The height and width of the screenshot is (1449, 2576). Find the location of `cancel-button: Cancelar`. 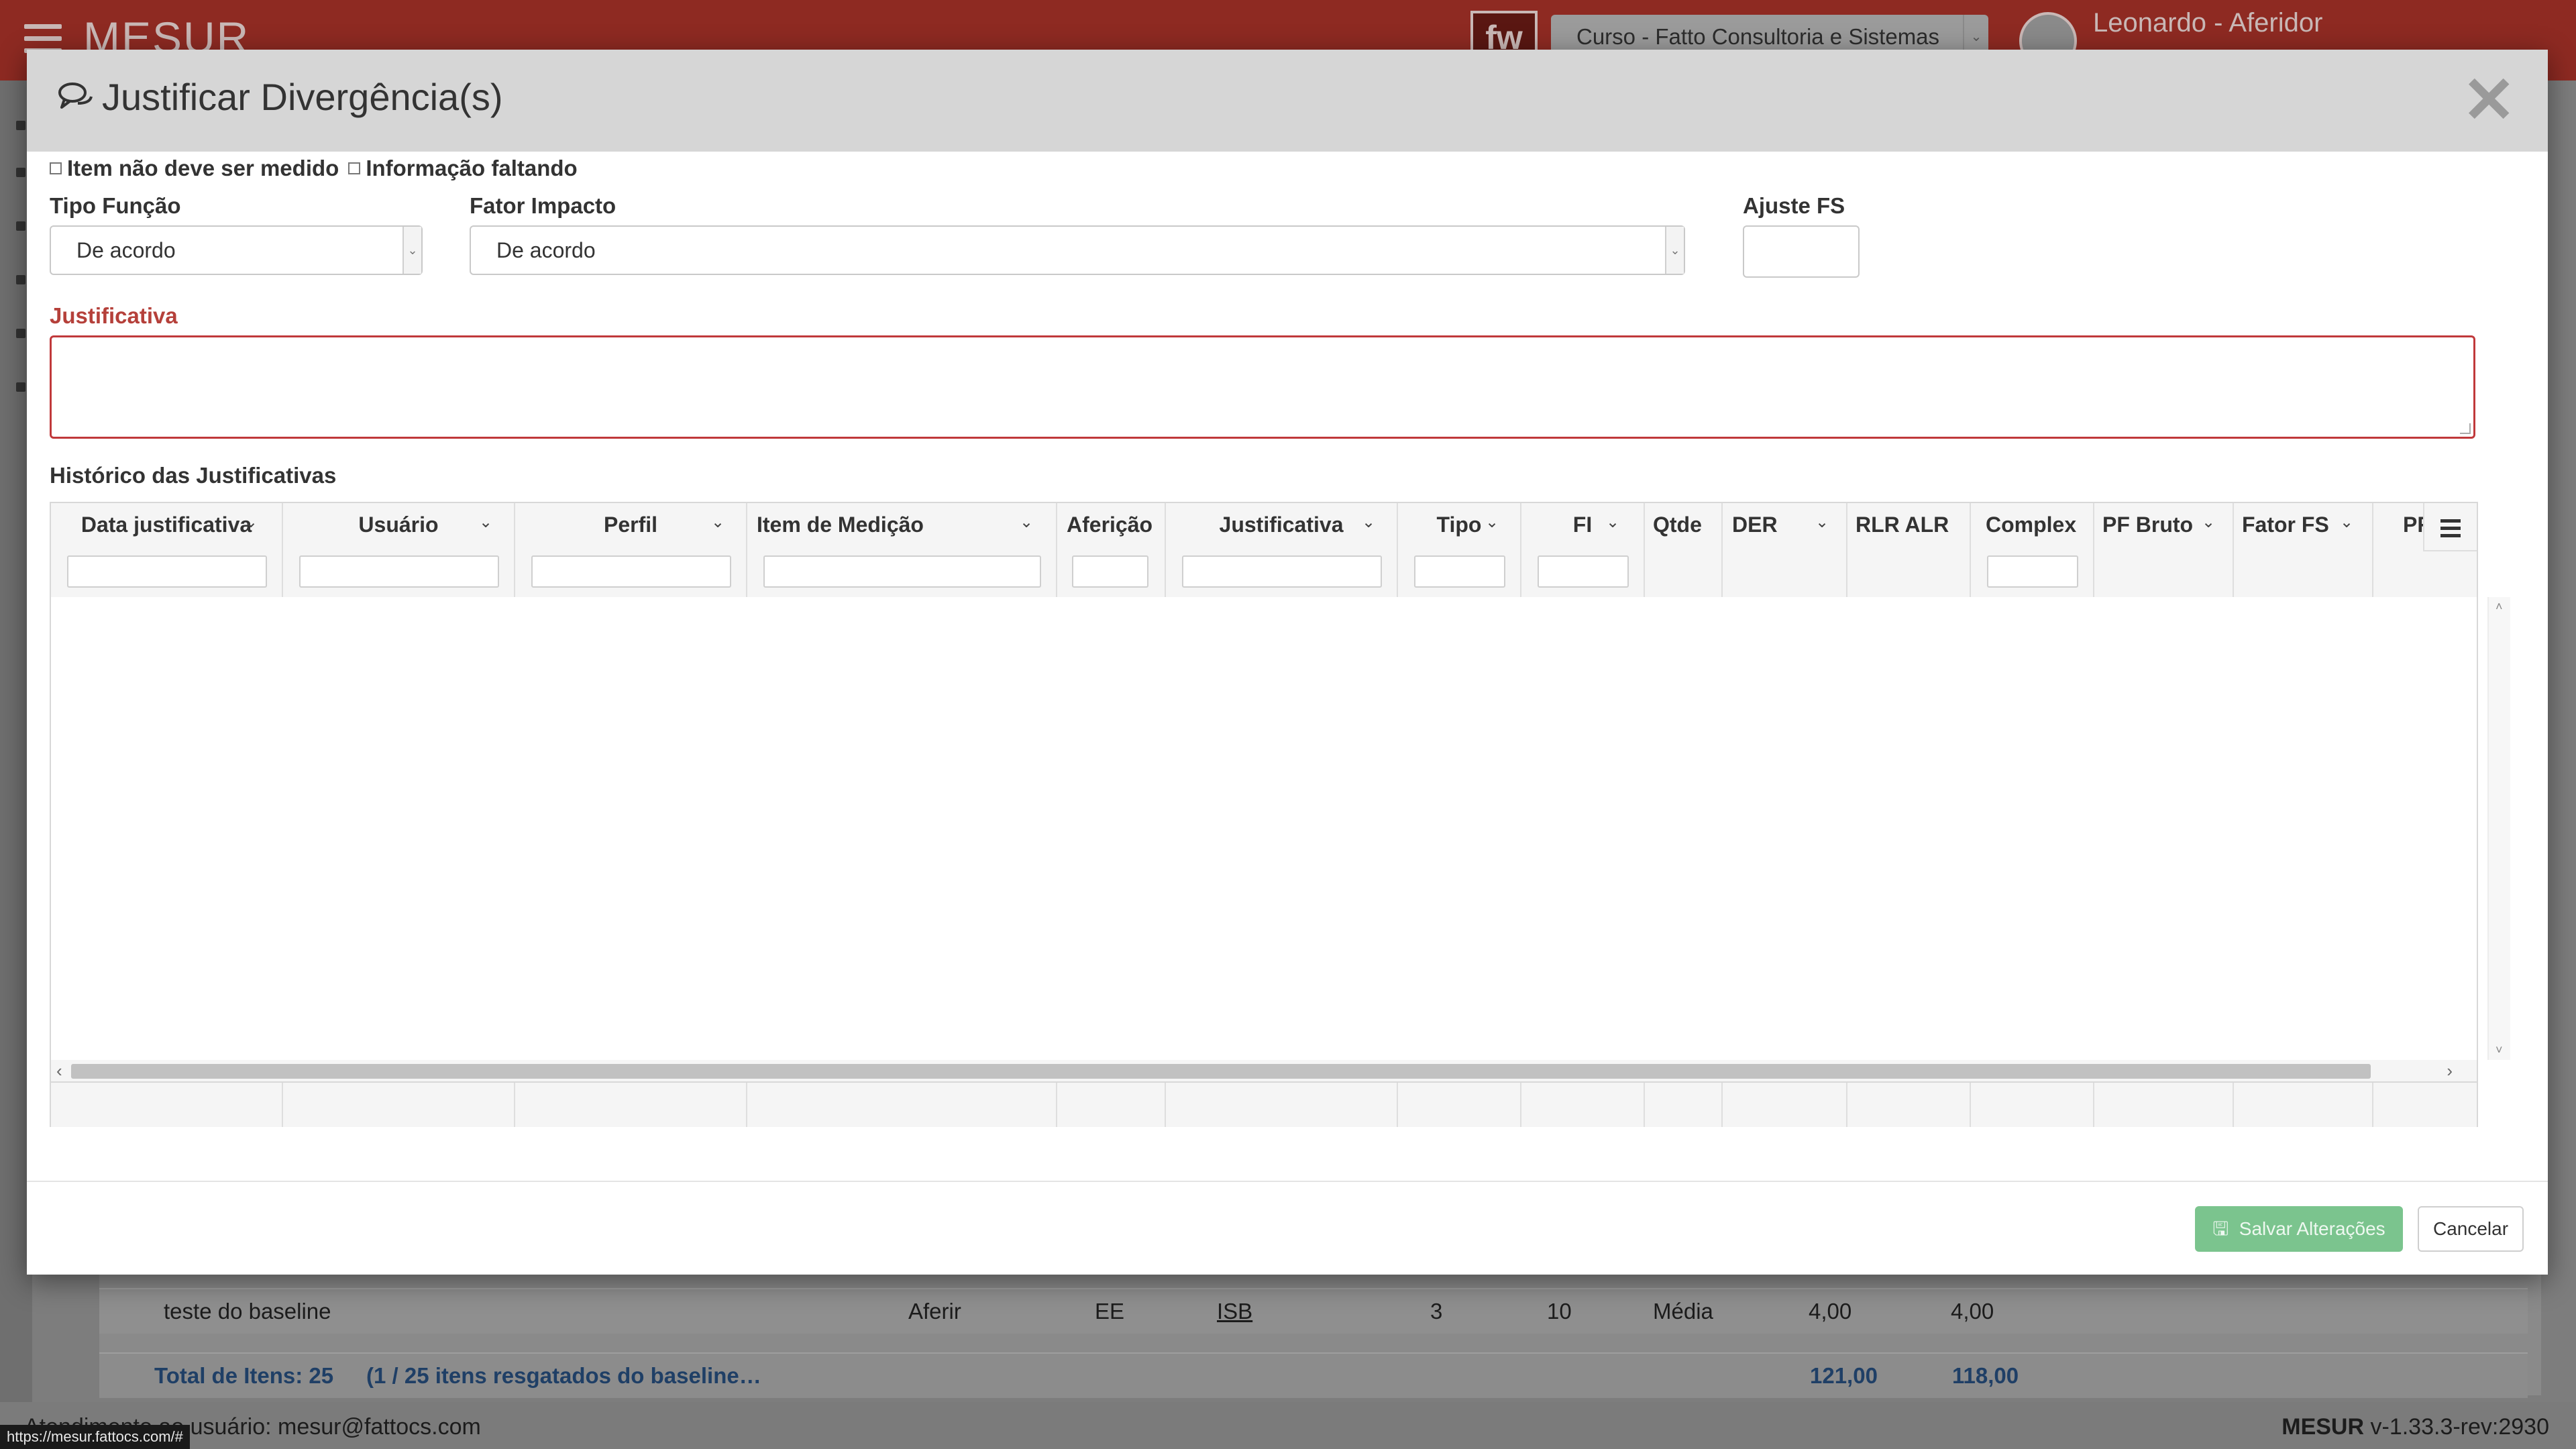

cancel-button: Cancelar is located at coordinates (2471, 1229).